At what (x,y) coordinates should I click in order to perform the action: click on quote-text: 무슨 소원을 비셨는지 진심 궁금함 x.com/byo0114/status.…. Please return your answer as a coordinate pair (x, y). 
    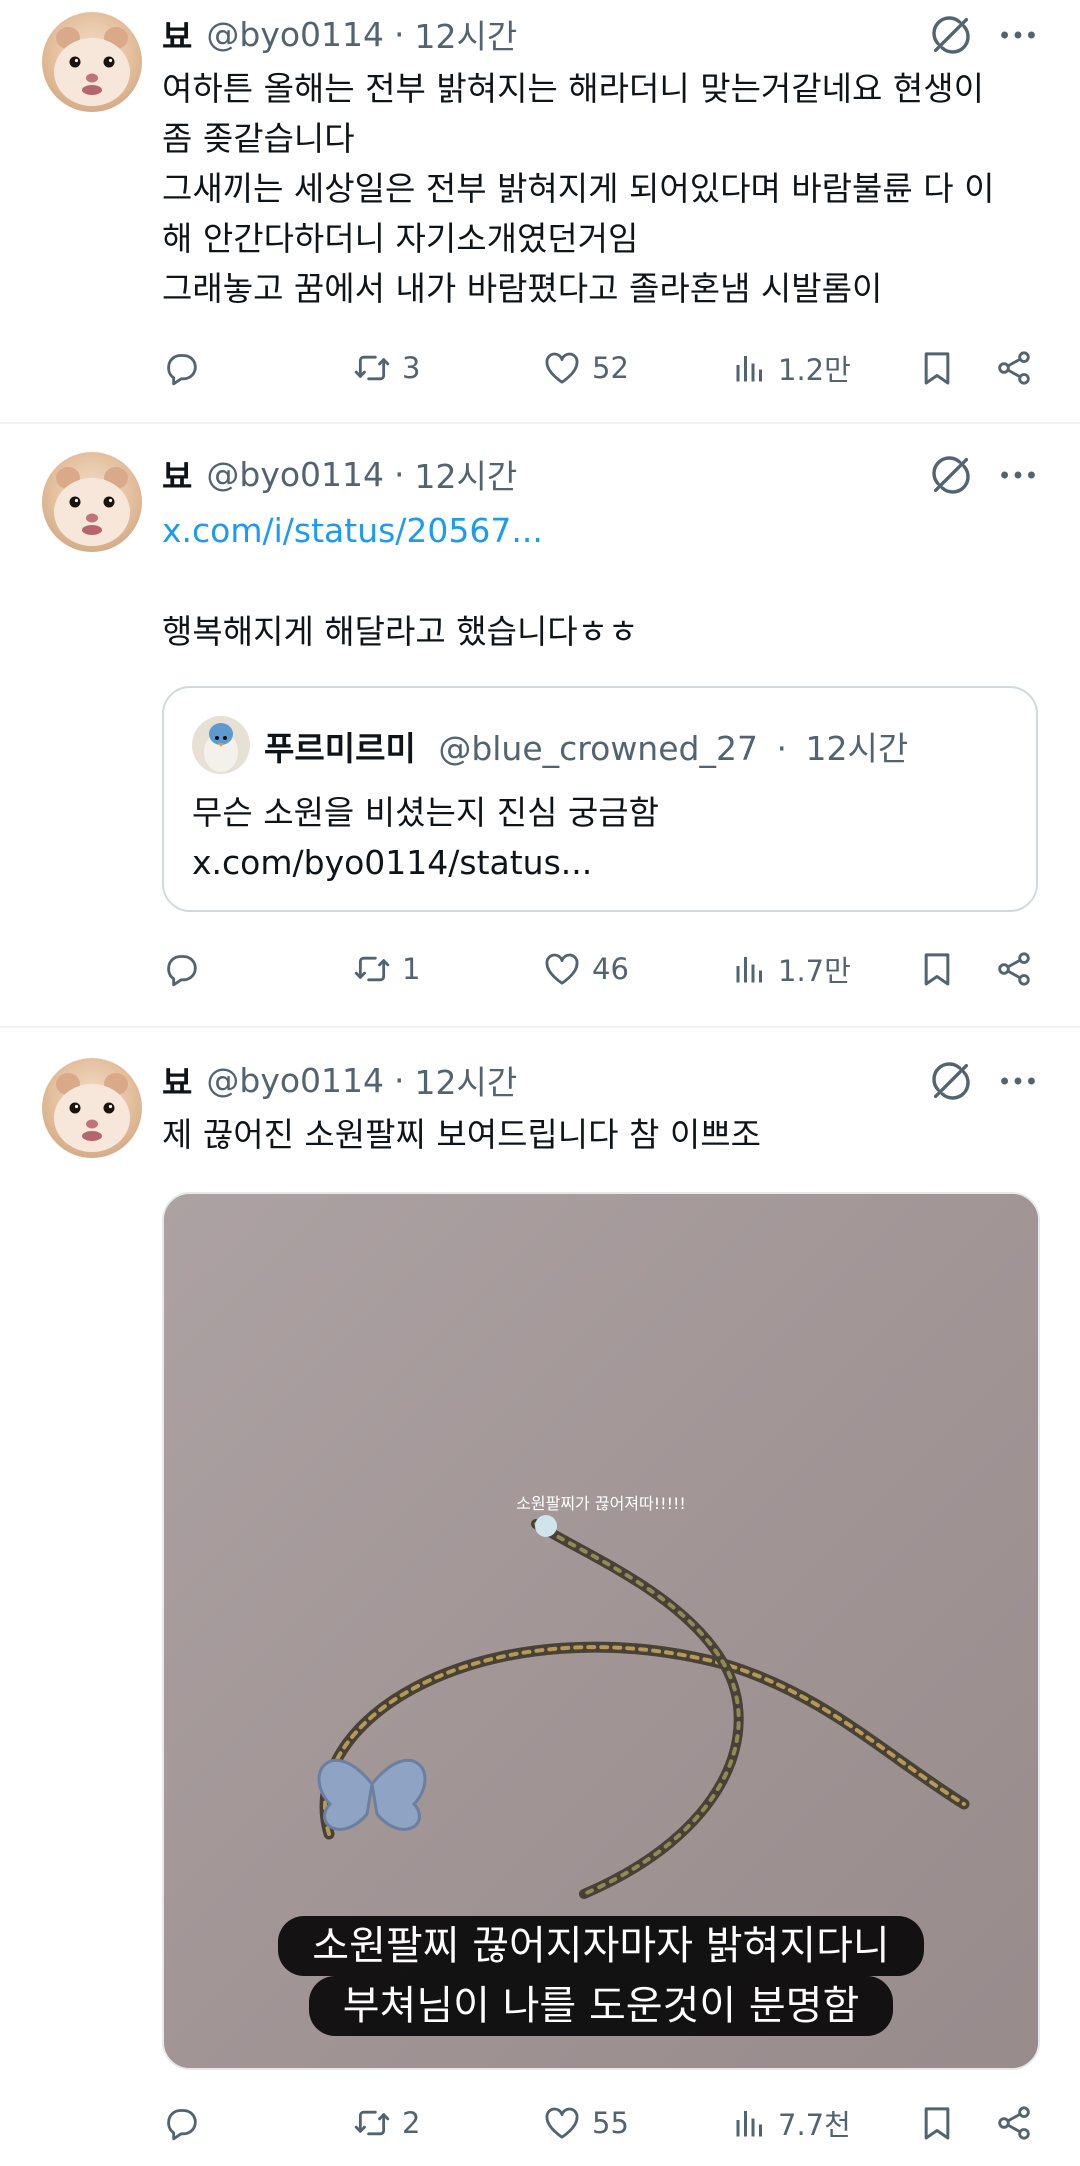
    Looking at the image, I should click on (425, 837).